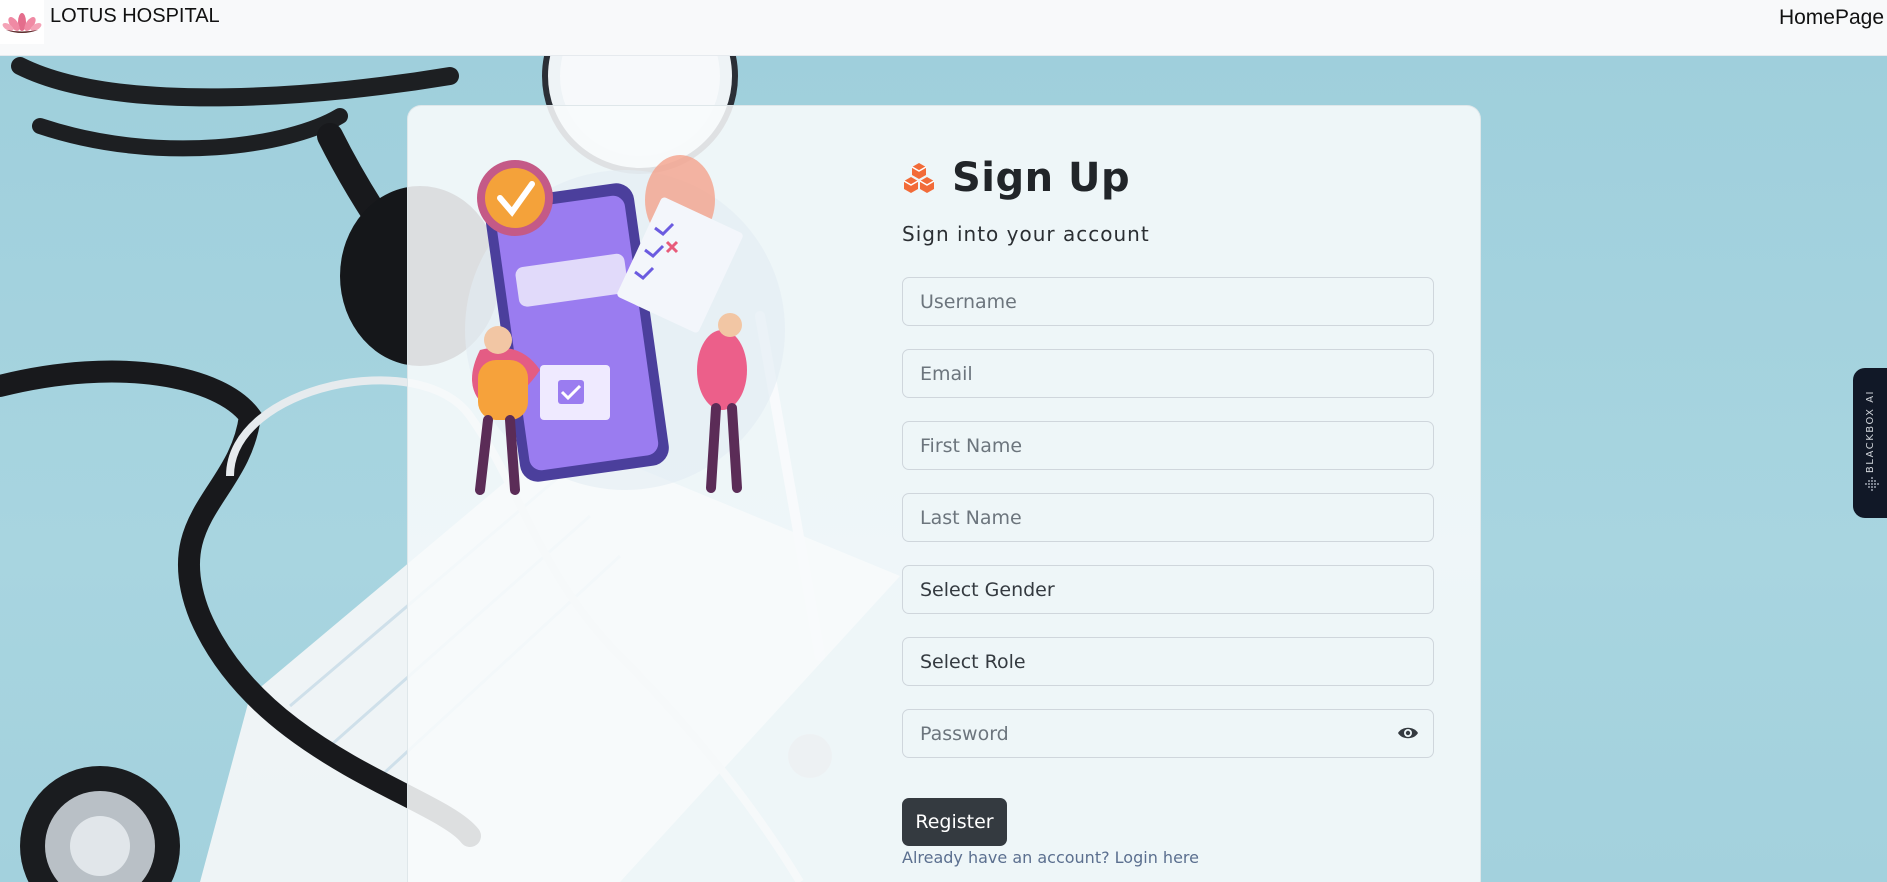 The height and width of the screenshot is (882, 1887). Describe the element at coordinates (22, 22) in the screenshot. I see `lotus-logo-icon` at that location.